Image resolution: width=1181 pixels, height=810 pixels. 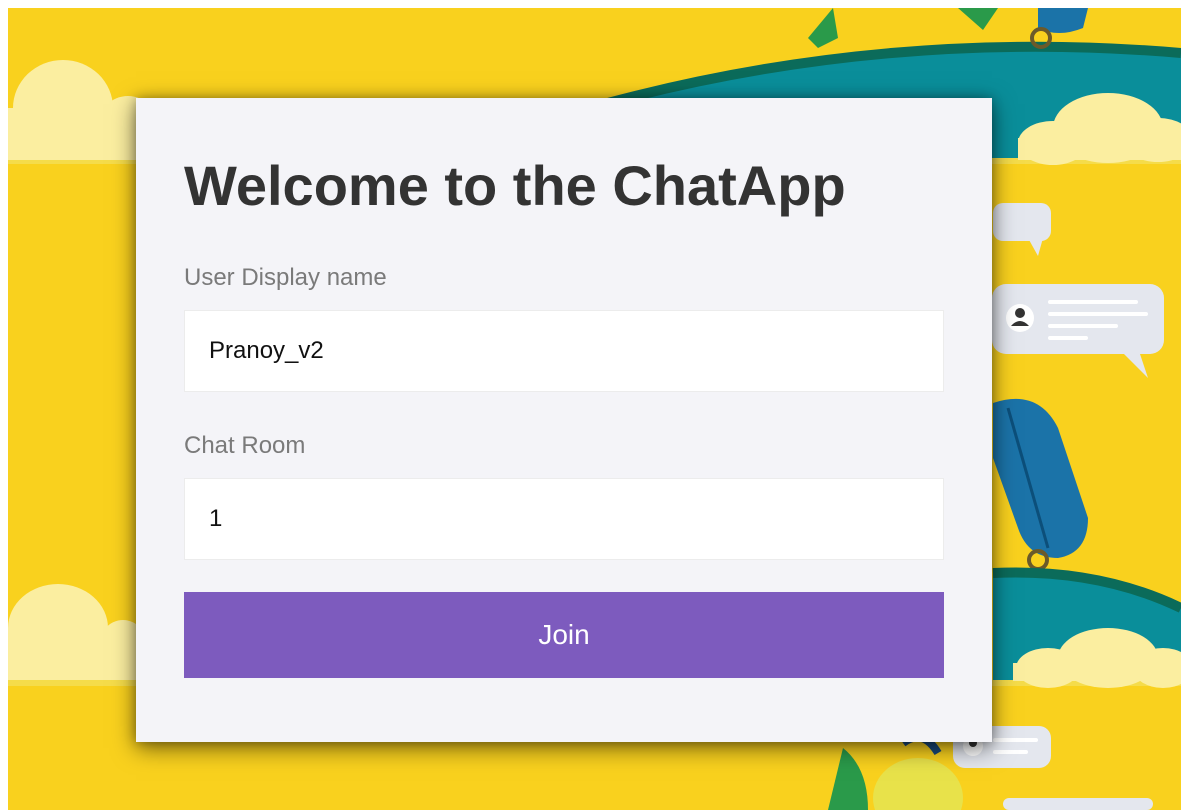 What do you see at coordinates (564, 635) in the screenshot?
I see `join-button: Join` at bounding box center [564, 635].